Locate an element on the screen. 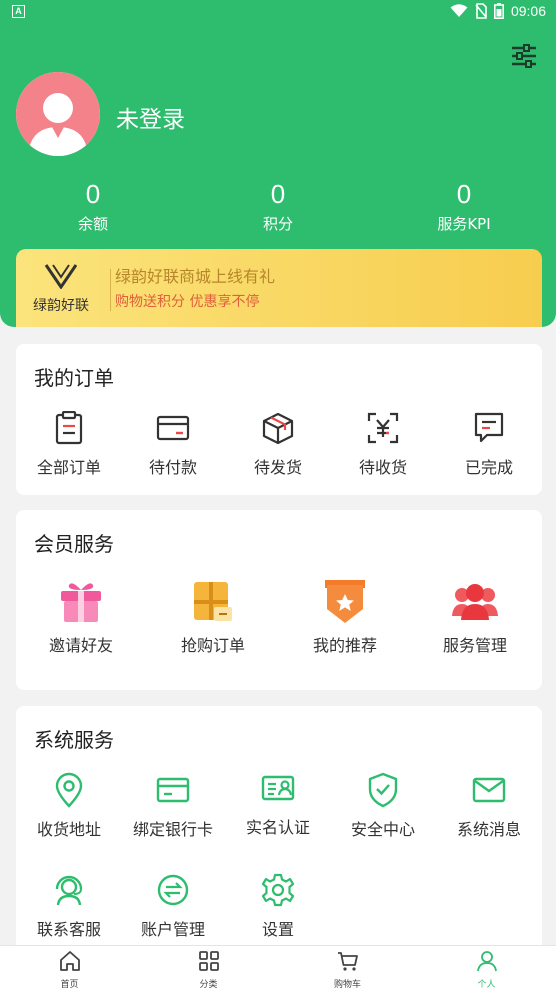  contact-support: 联系客服 is located at coordinates (69, 905).